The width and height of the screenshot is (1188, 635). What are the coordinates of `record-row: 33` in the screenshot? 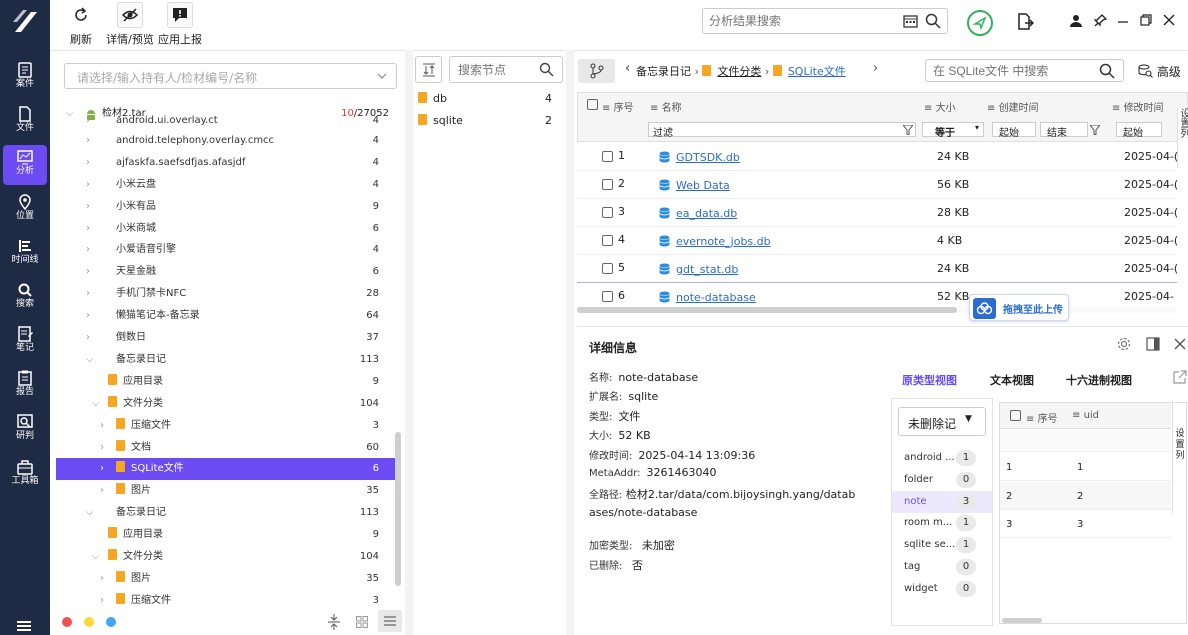 It's located at (1085, 524).